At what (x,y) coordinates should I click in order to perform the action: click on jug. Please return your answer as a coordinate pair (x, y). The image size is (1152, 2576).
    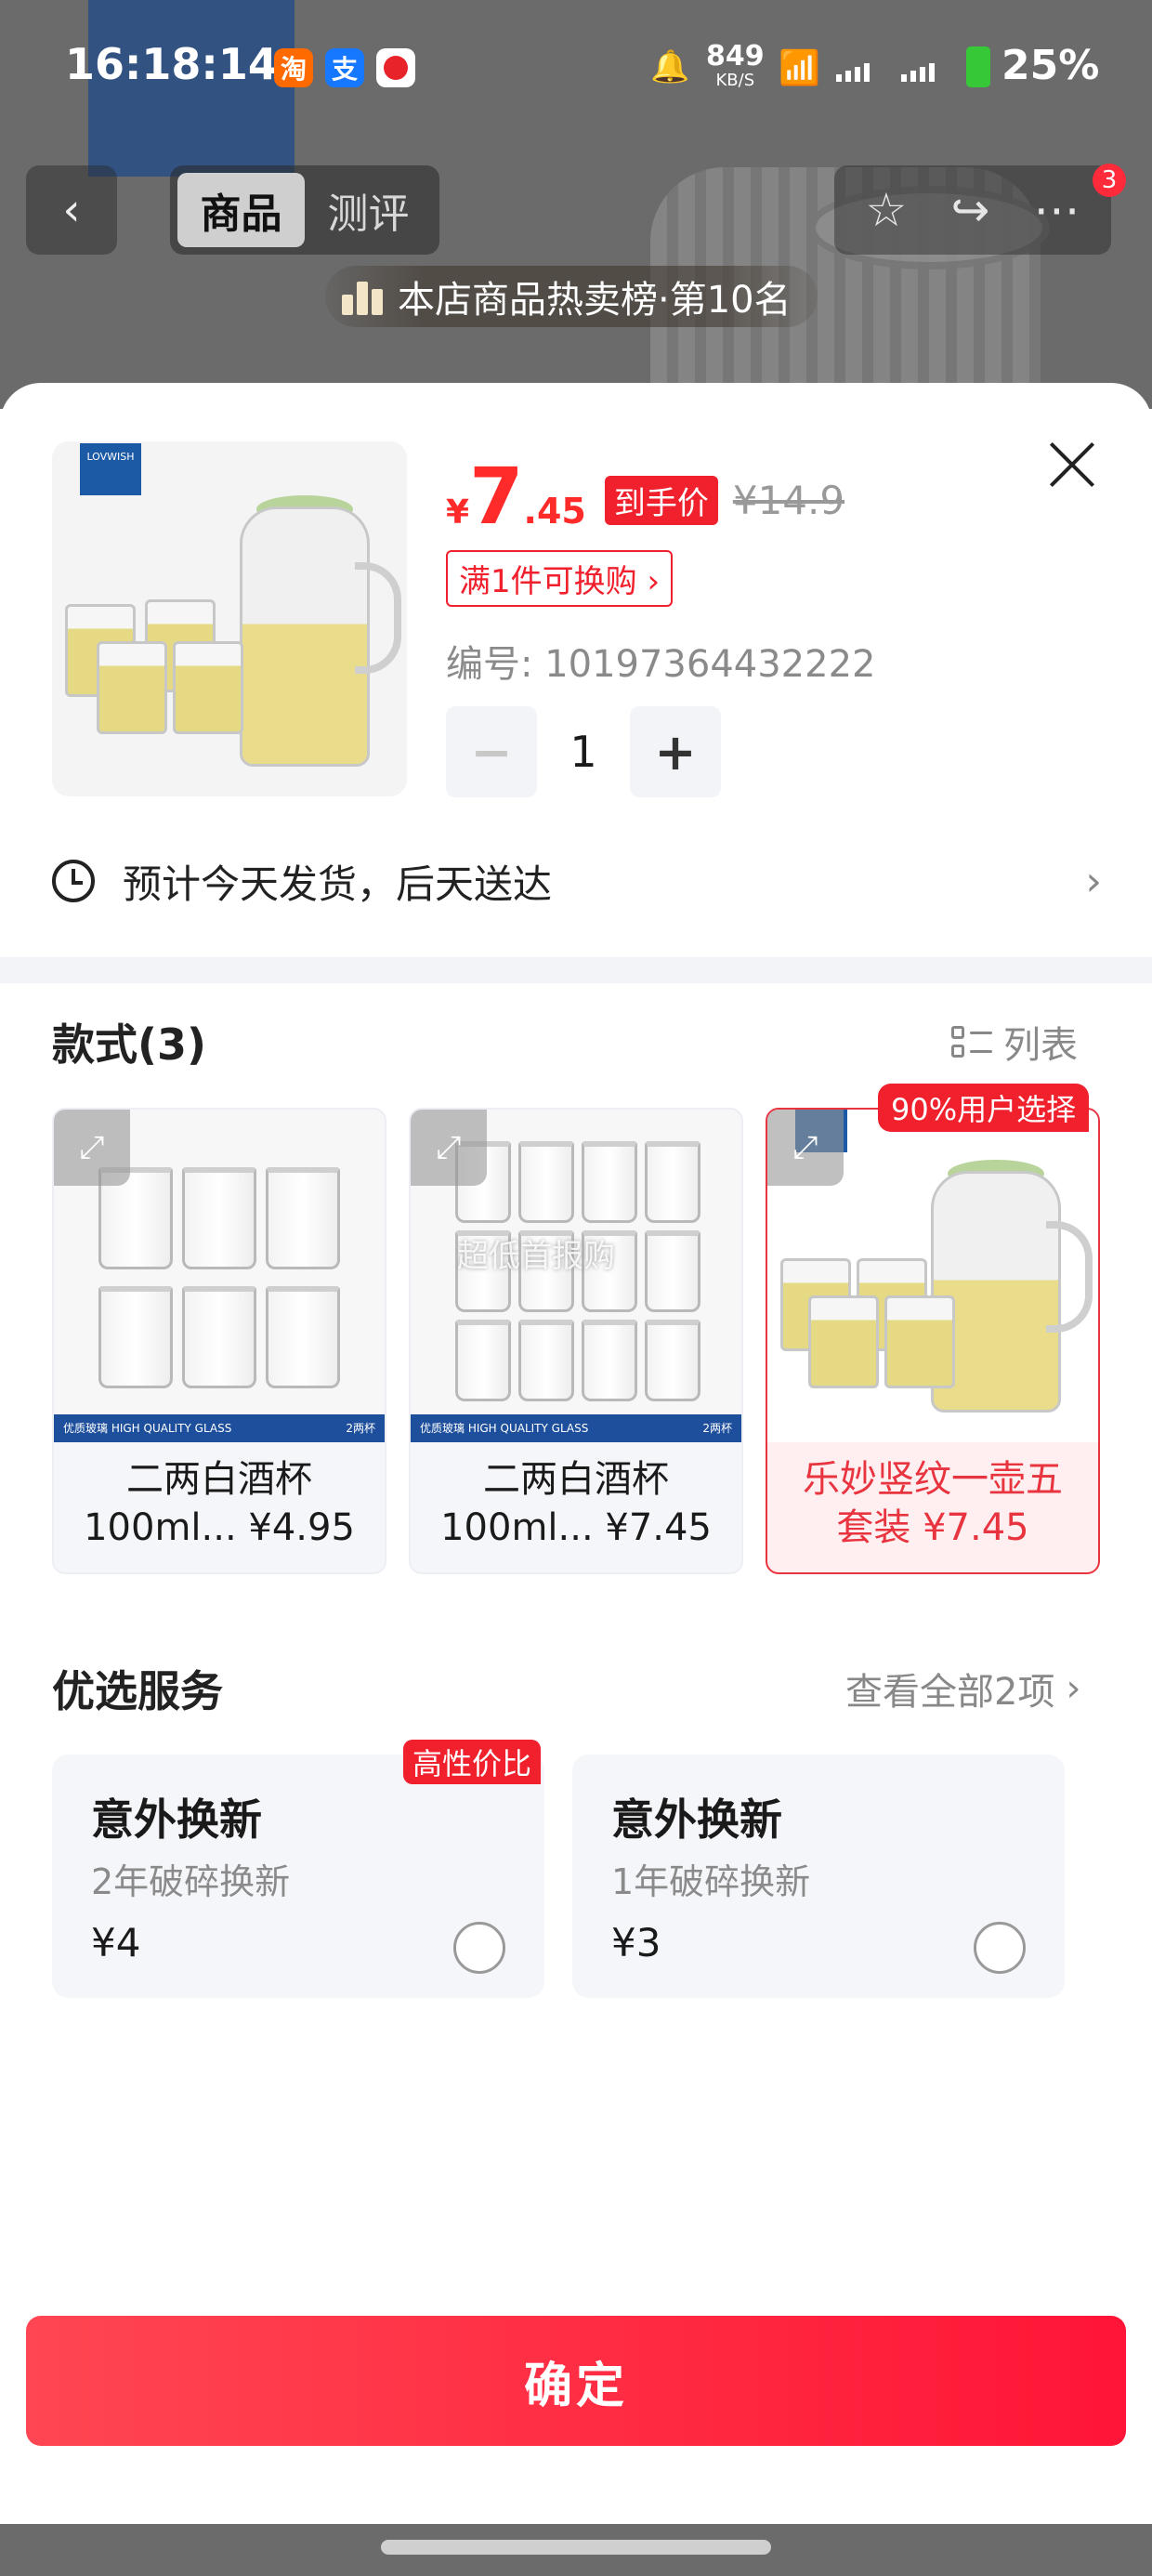
    Looking at the image, I should click on (305, 636).